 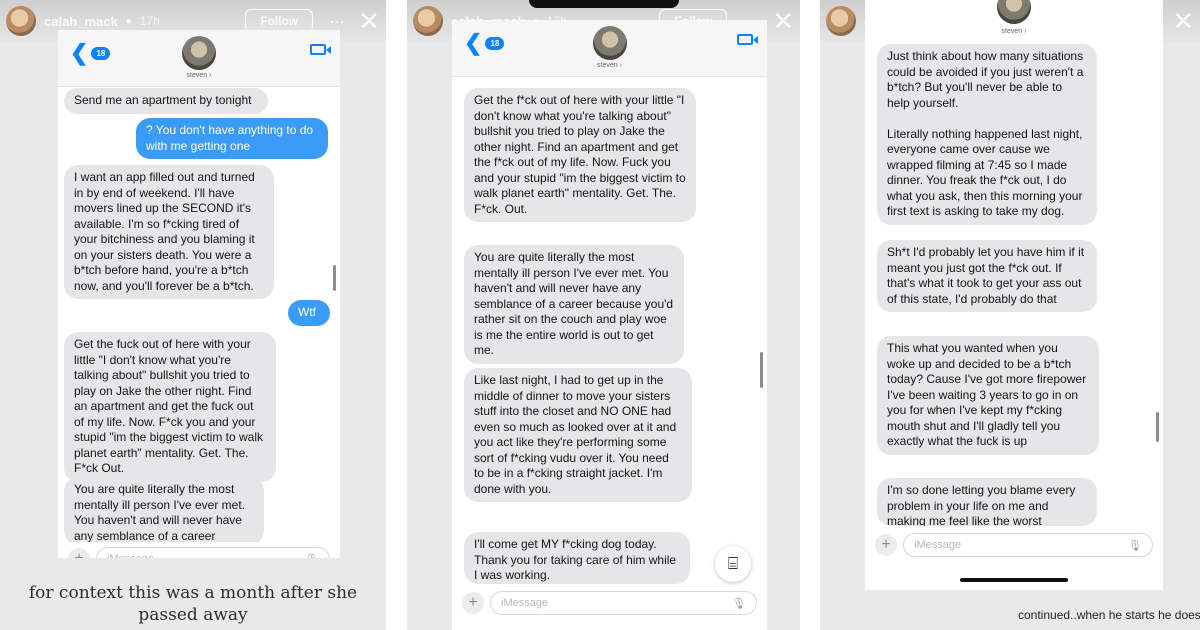 I want to click on message-bubble: Wtf, so click(x=309, y=313).